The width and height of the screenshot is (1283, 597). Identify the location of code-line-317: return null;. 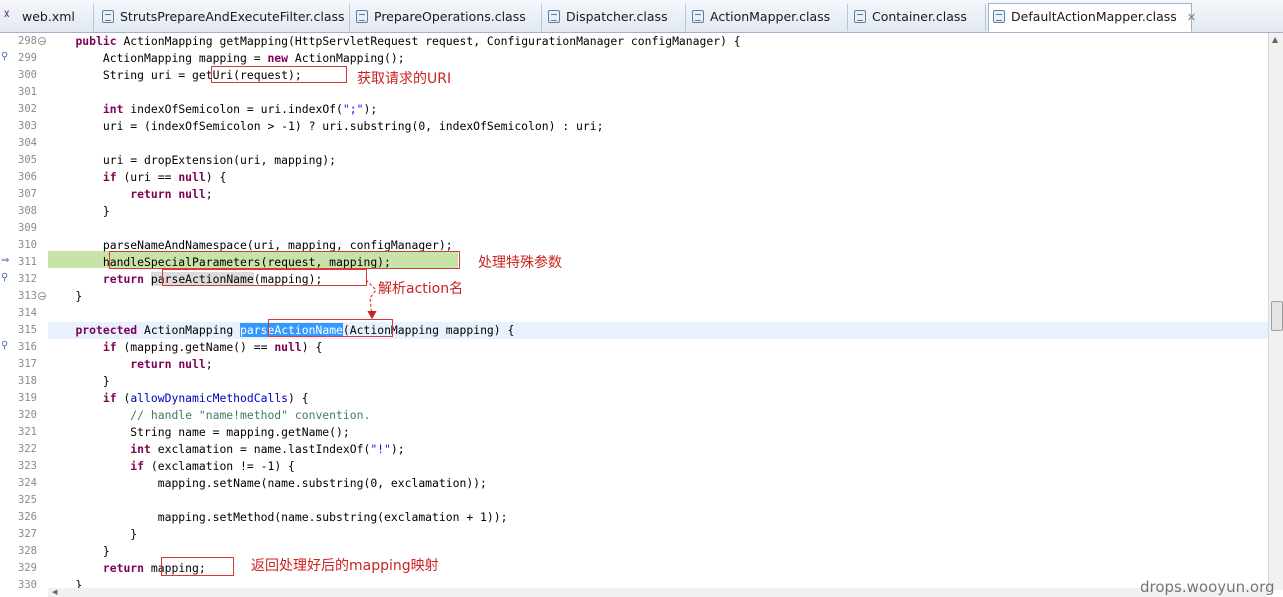
(171, 364).